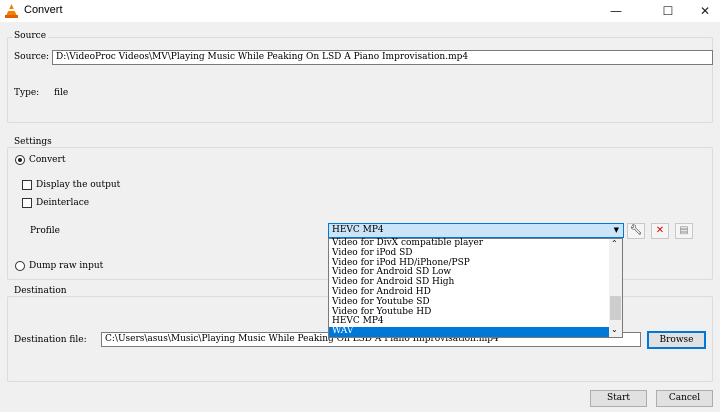 The height and width of the screenshot is (412, 720). Describe the element at coordinates (33, 142) in the screenshot. I see `settings-group-label: Settings` at that location.